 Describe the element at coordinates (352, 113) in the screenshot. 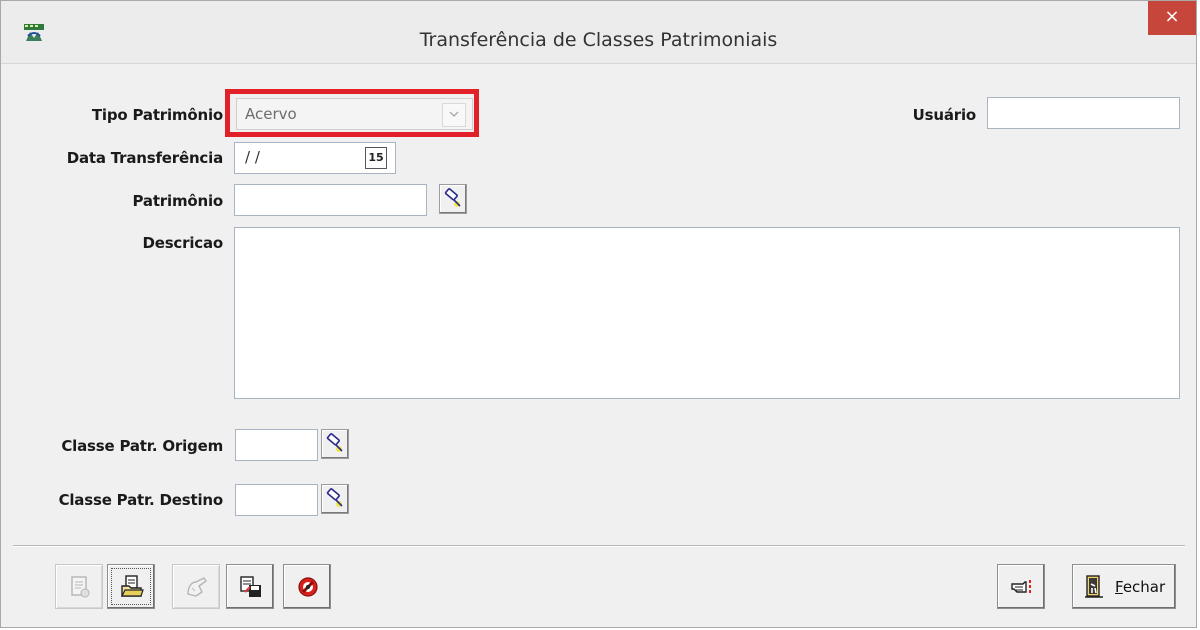

I see `highlight-box` at that location.